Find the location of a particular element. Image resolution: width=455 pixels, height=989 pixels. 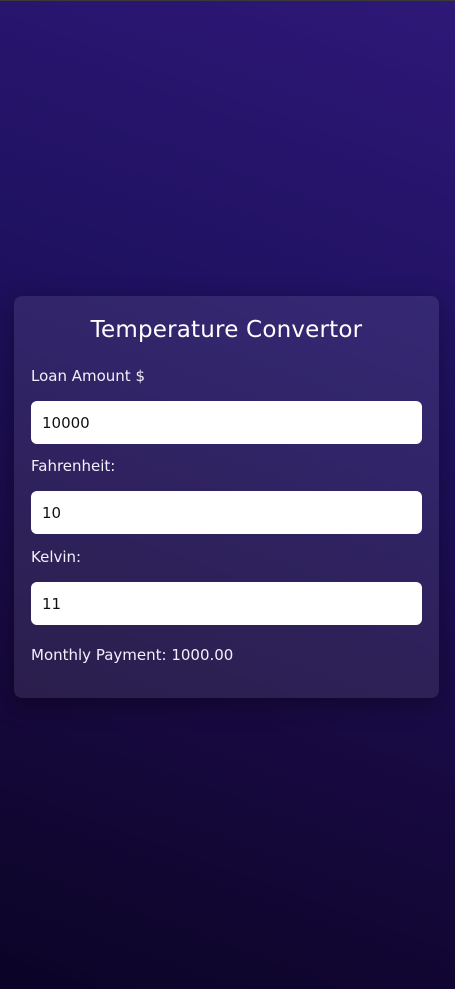

kelvin-input is located at coordinates (226, 603).